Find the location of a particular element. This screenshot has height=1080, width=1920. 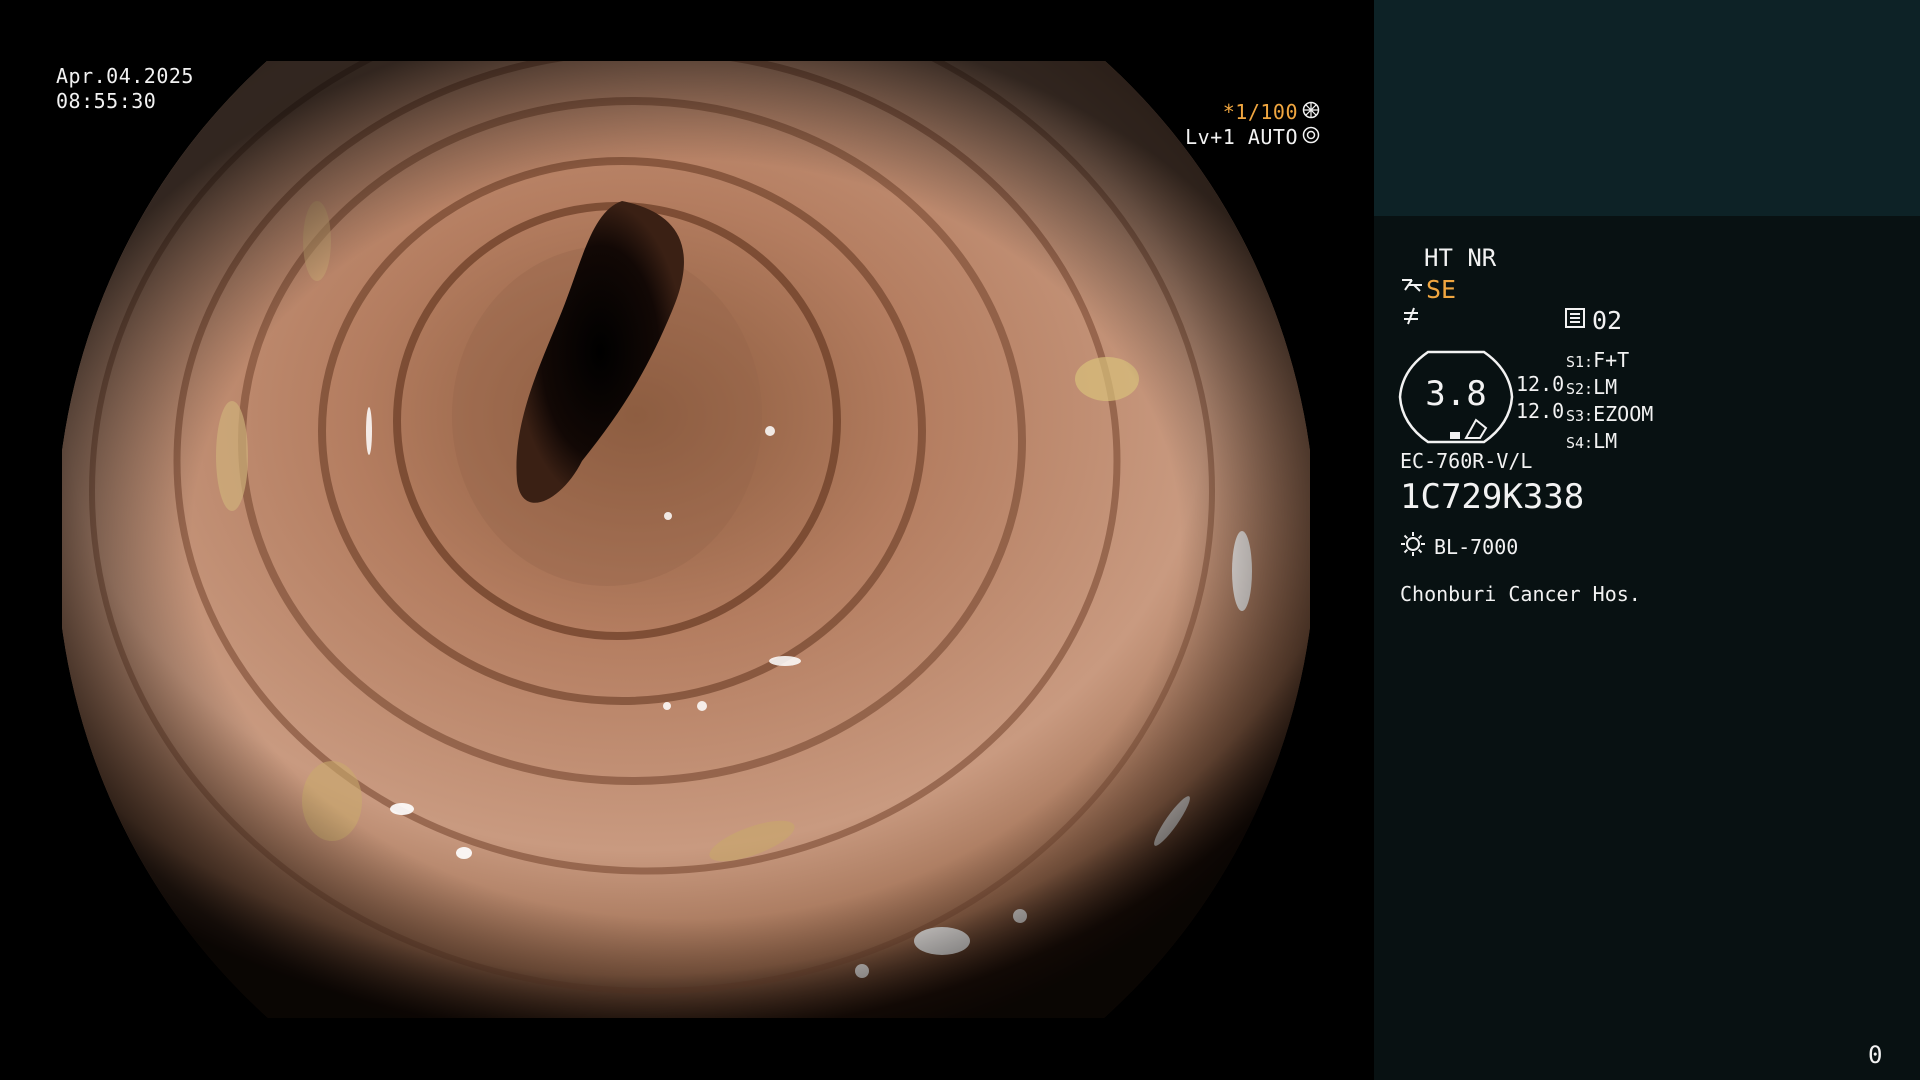

scope-model: EC-760R-V/L is located at coordinates (1466, 461).